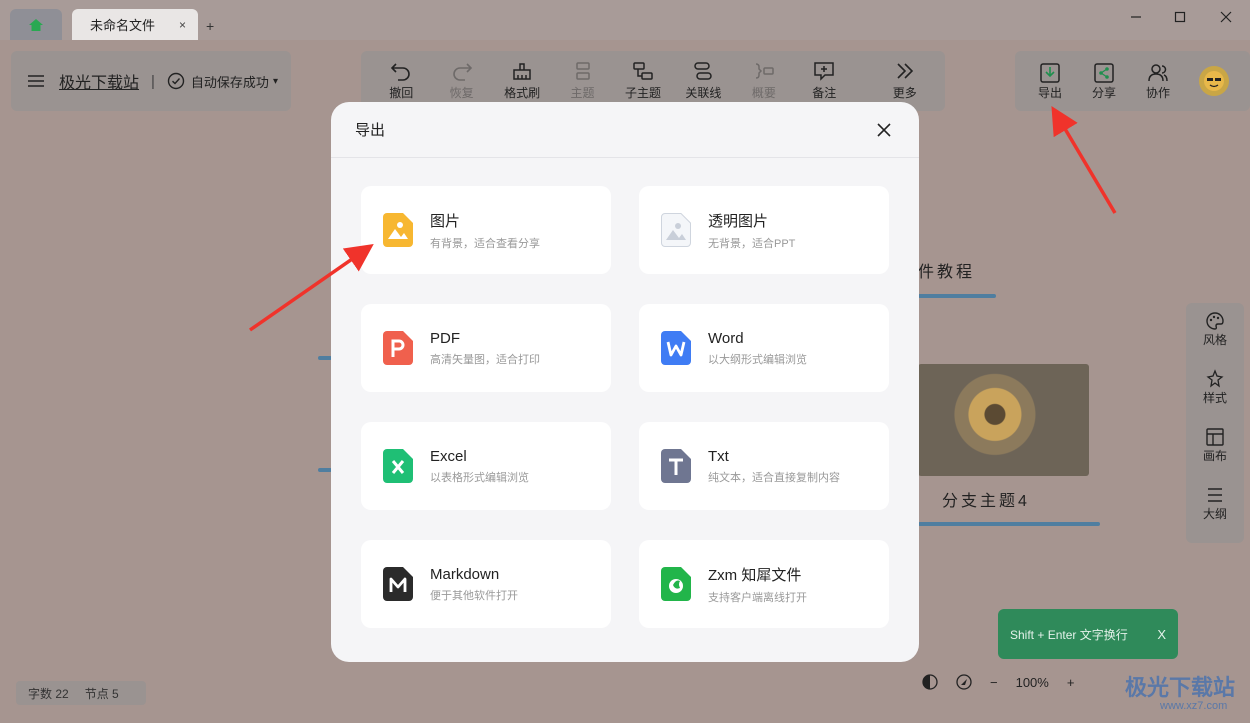  What do you see at coordinates (582, 93) in the screenshot?
I see `topic-label: 主题` at bounding box center [582, 93].